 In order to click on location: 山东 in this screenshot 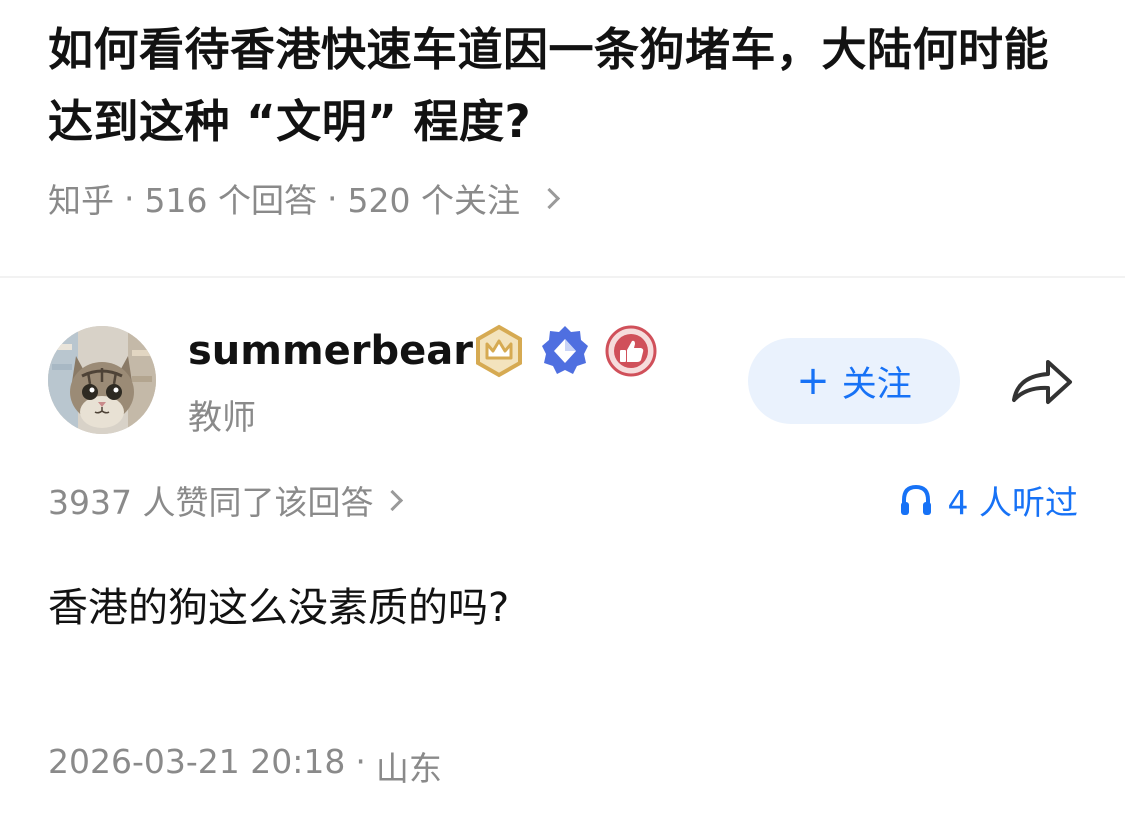, I will do `click(408, 768)`.